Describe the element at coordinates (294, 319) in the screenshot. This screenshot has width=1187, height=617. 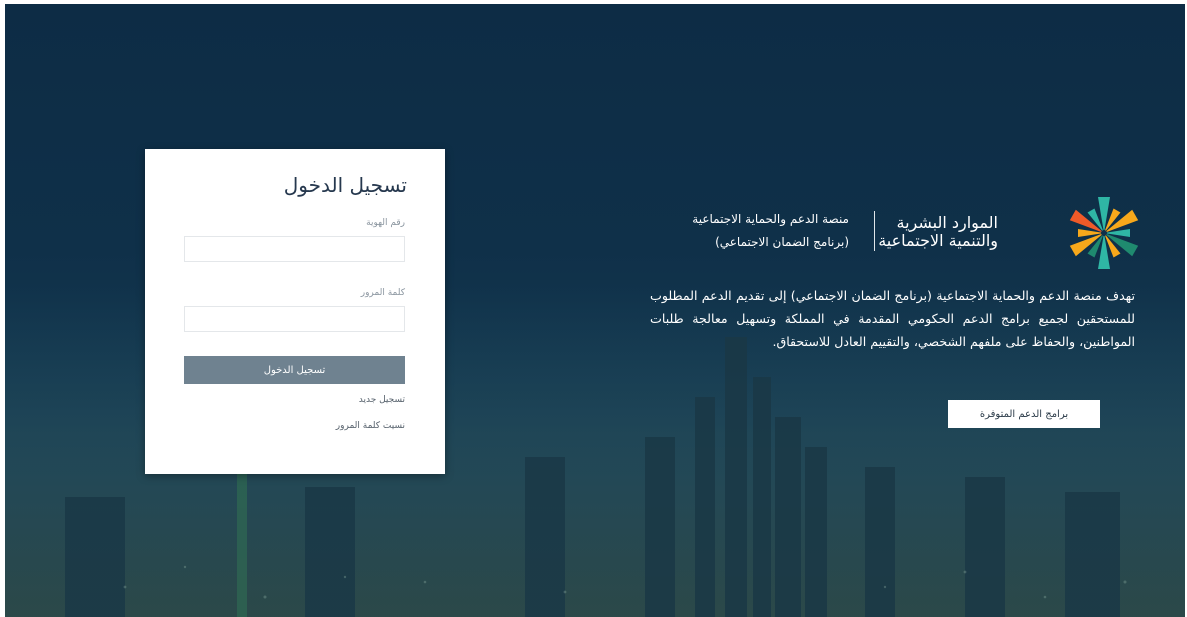
I see `password-field` at that location.